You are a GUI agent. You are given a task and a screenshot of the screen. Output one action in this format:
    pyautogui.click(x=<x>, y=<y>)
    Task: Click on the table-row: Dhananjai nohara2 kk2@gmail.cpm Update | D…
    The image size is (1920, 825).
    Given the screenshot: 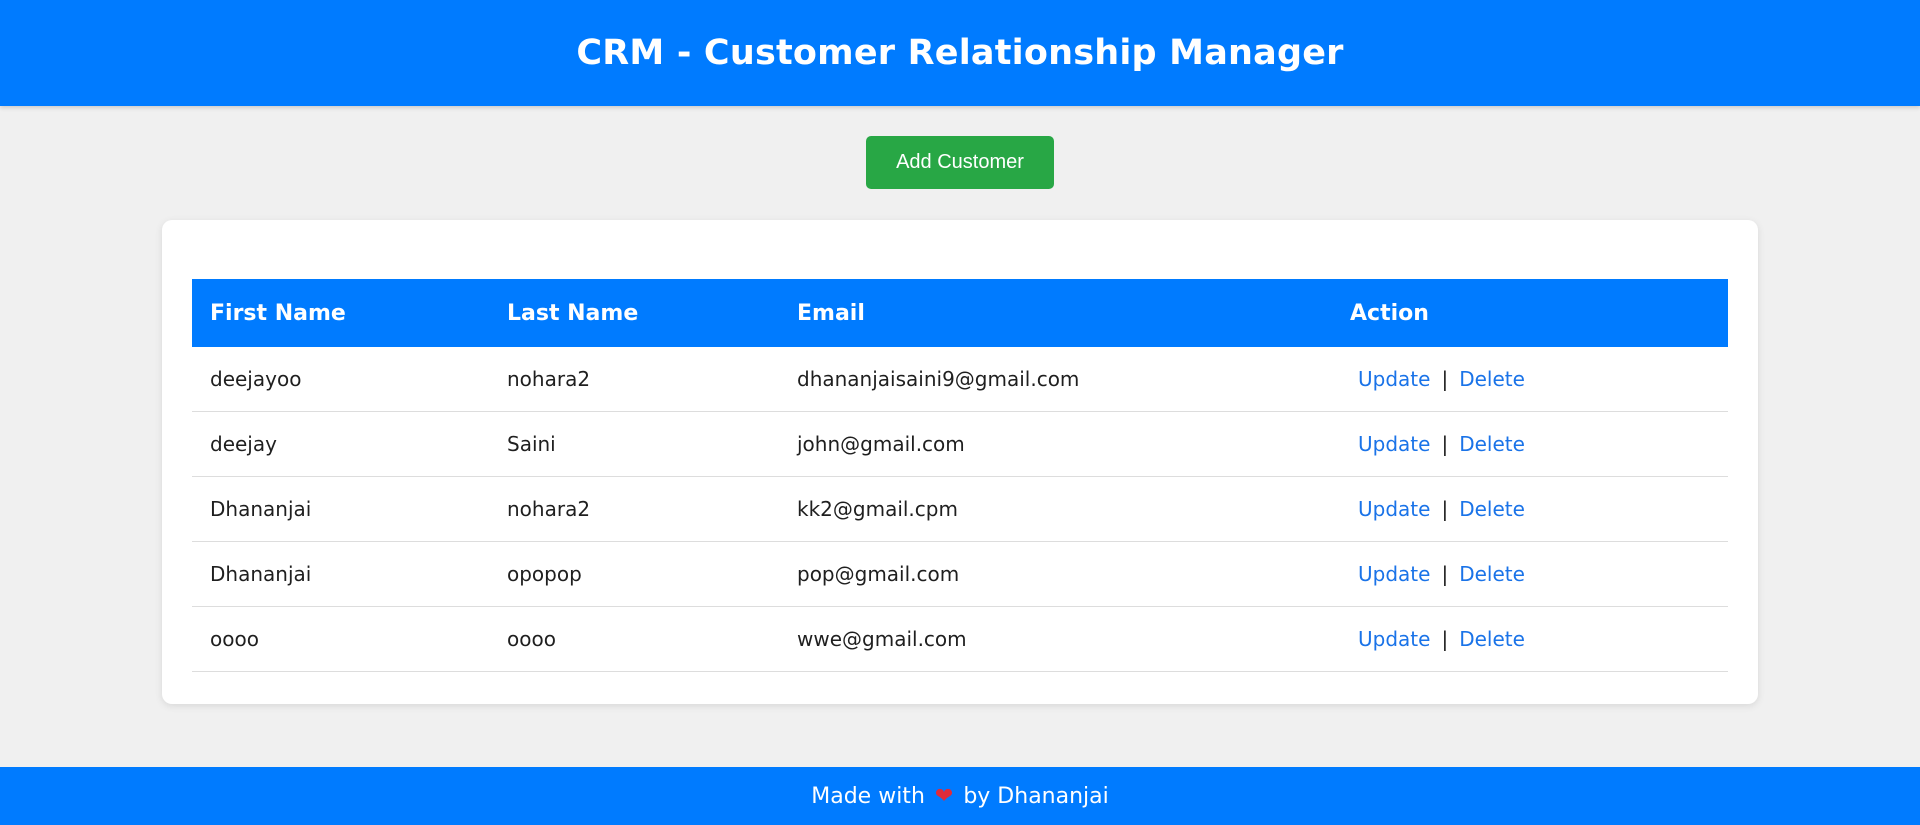 What is the action you would take?
    pyautogui.click(x=960, y=509)
    